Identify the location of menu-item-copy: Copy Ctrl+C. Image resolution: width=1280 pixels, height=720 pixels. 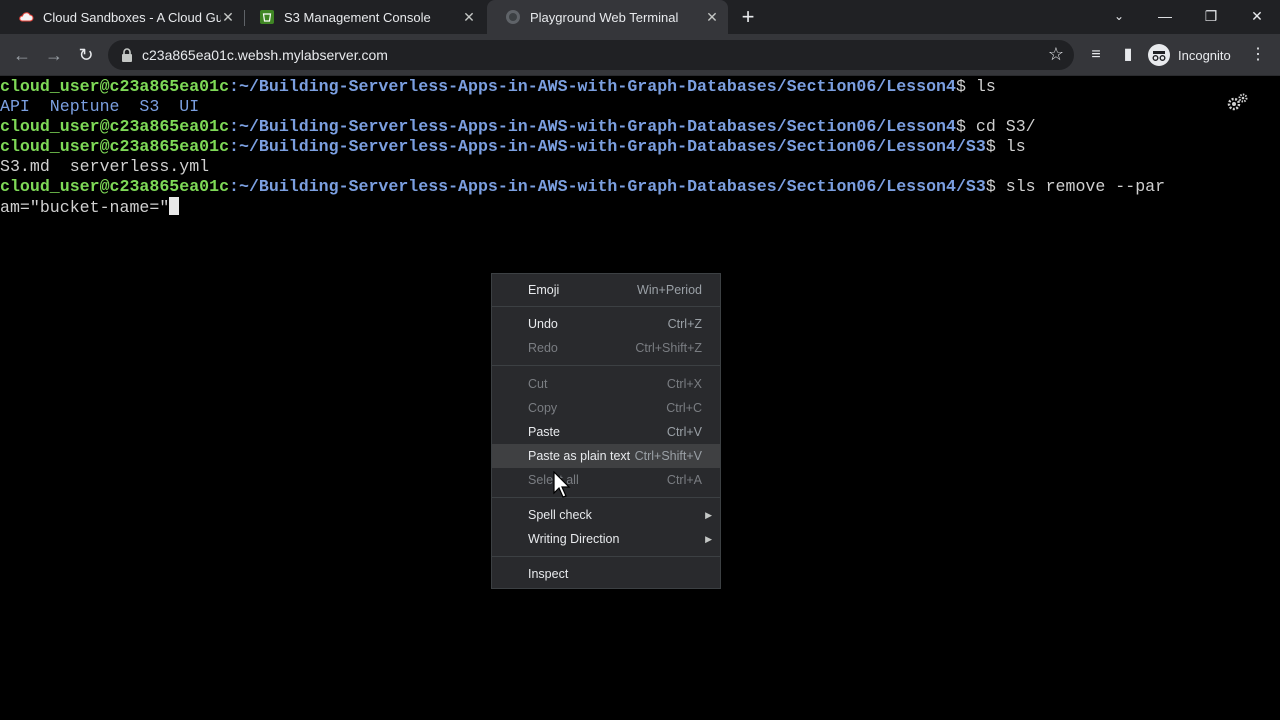
(606, 408).